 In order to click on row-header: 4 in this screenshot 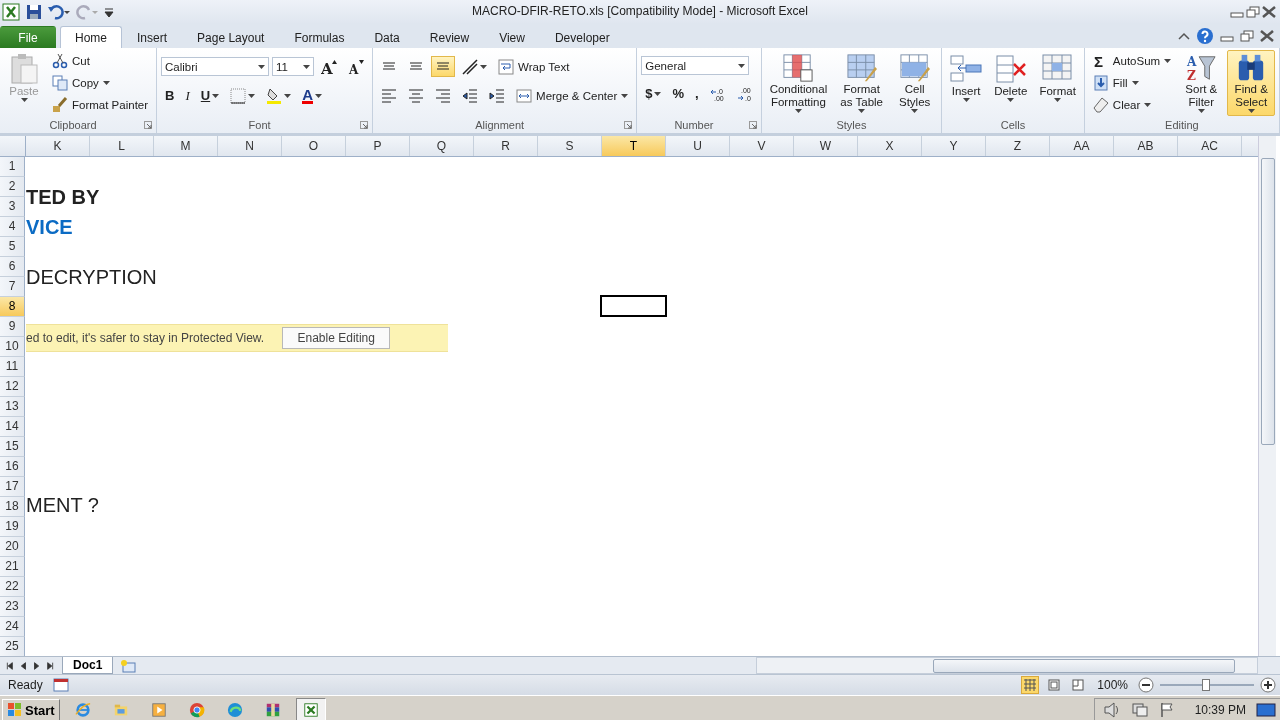, I will do `click(12, 227)`.